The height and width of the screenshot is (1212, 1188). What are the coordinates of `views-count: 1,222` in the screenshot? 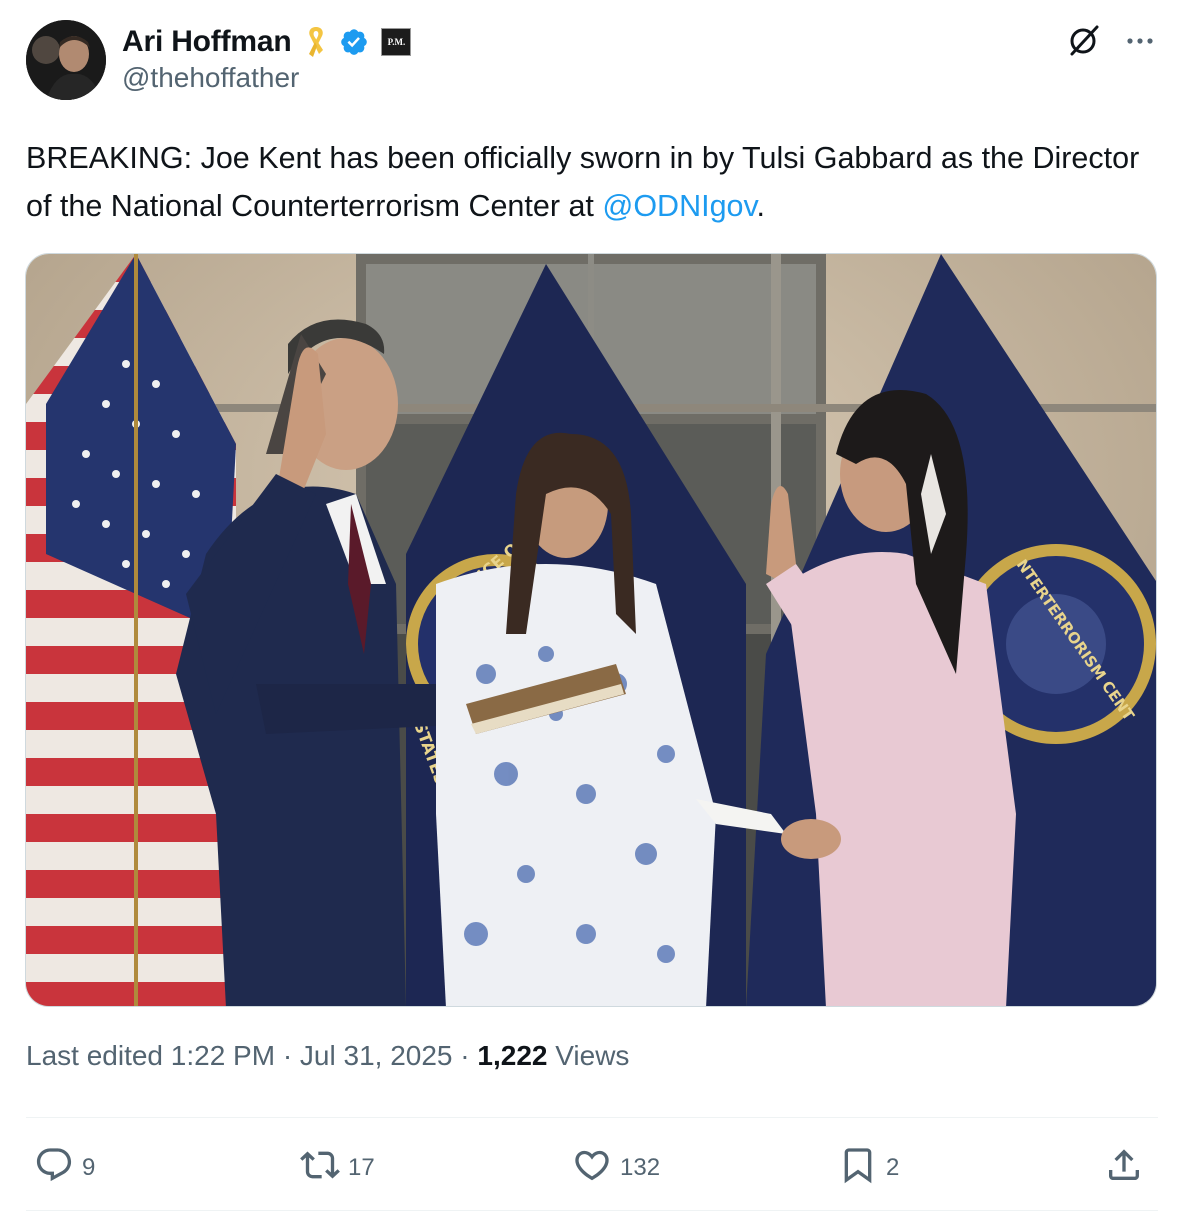 It's located at (512, 1055).